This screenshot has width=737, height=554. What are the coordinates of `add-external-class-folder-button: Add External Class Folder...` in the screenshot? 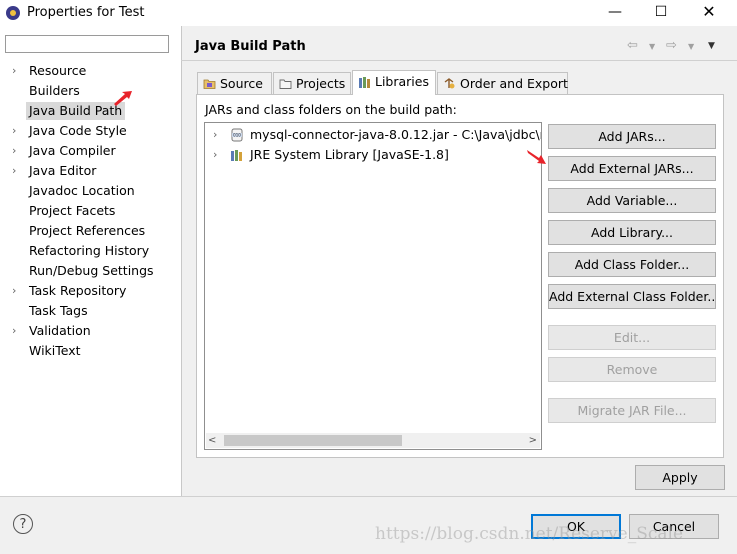 It's located at (632, 296).